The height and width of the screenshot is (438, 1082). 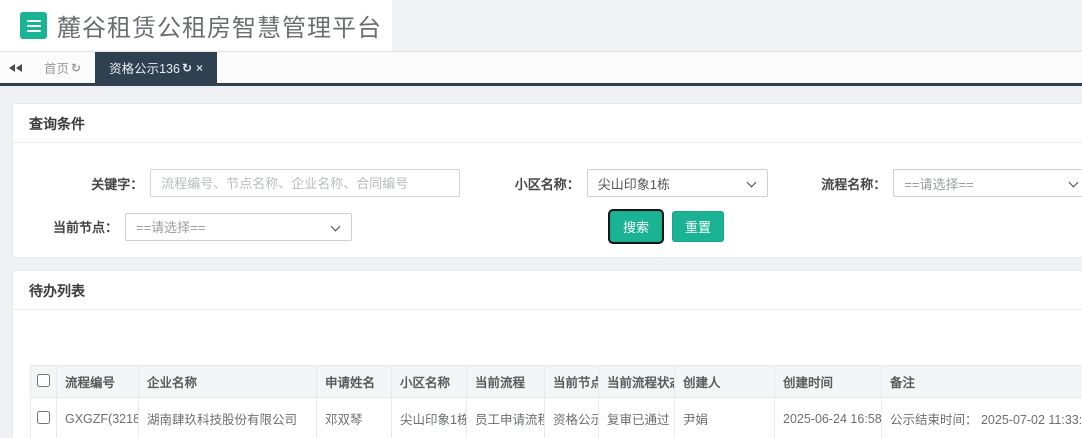 What do you see at coordinates (724, 381) in the screenshot?
I see `col-creator: 创建人` at bounding box center [724, 381].